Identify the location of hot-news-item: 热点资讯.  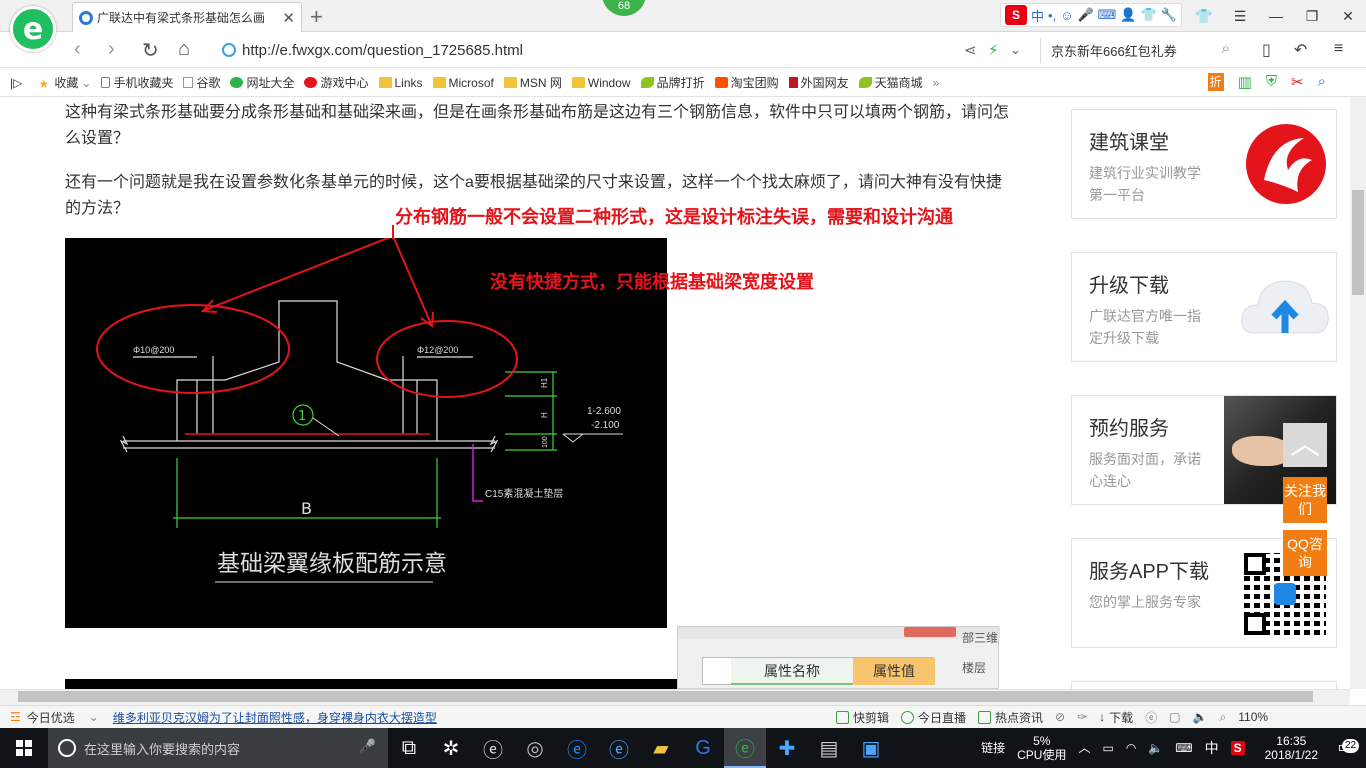
(1010, 717).